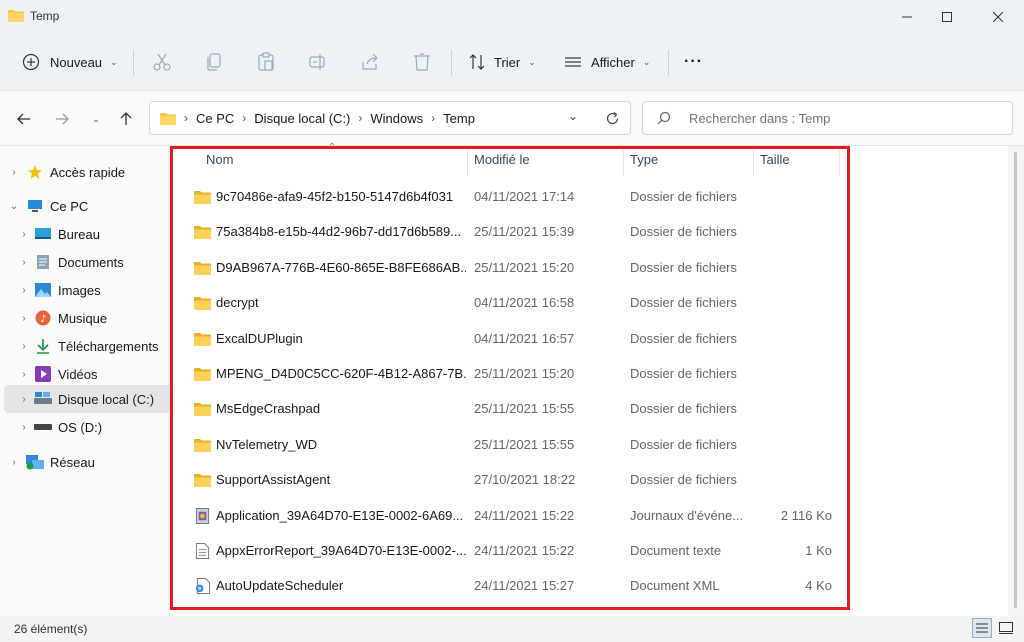 This screenshot has width=1024, height=642. I want to click on share-button, so click(370, 62).